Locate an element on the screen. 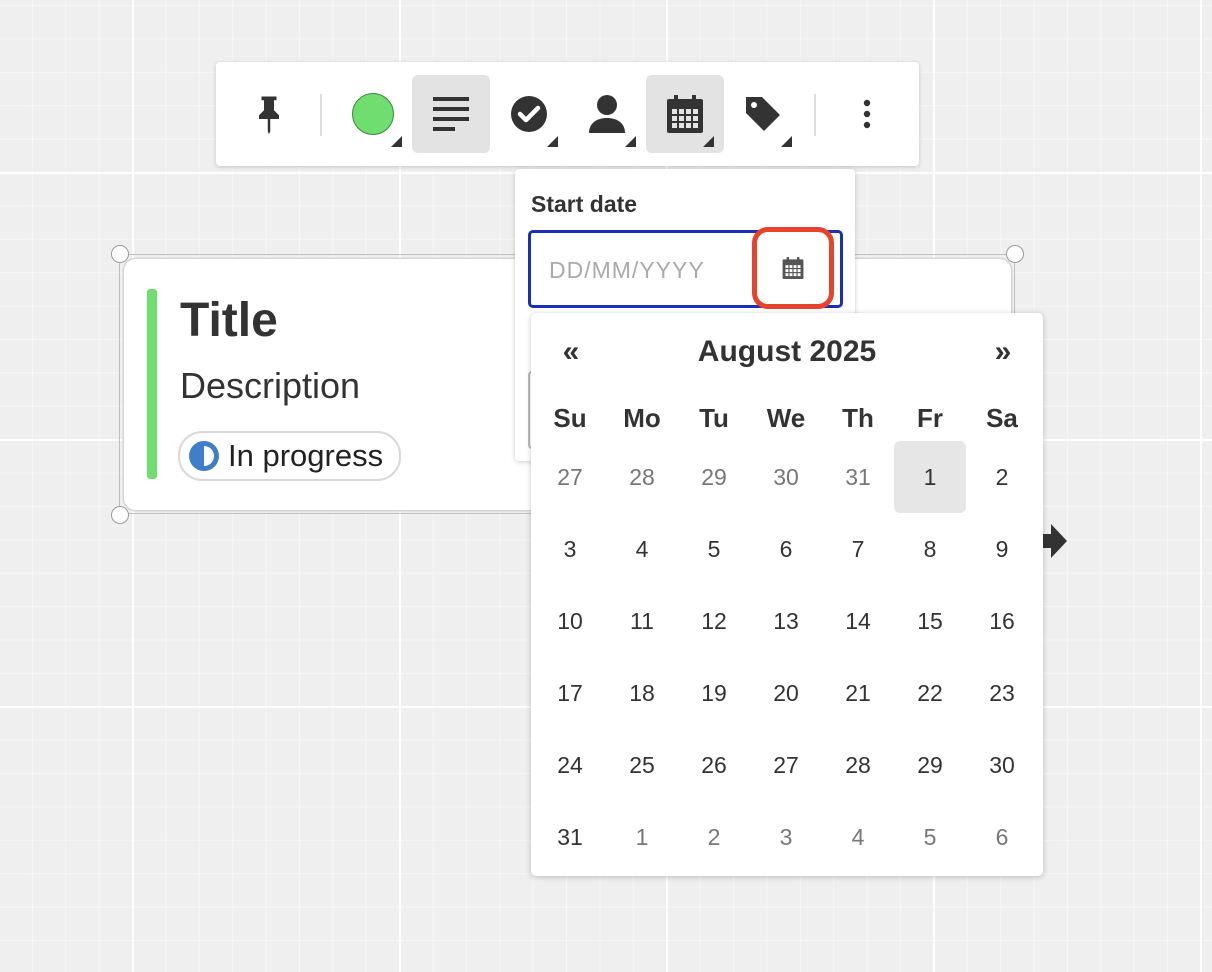 This screenshot has width=1212, height=972. calendar-week-row: 17 18 19 20 21 22 23 is located at coordinates (786, 693).